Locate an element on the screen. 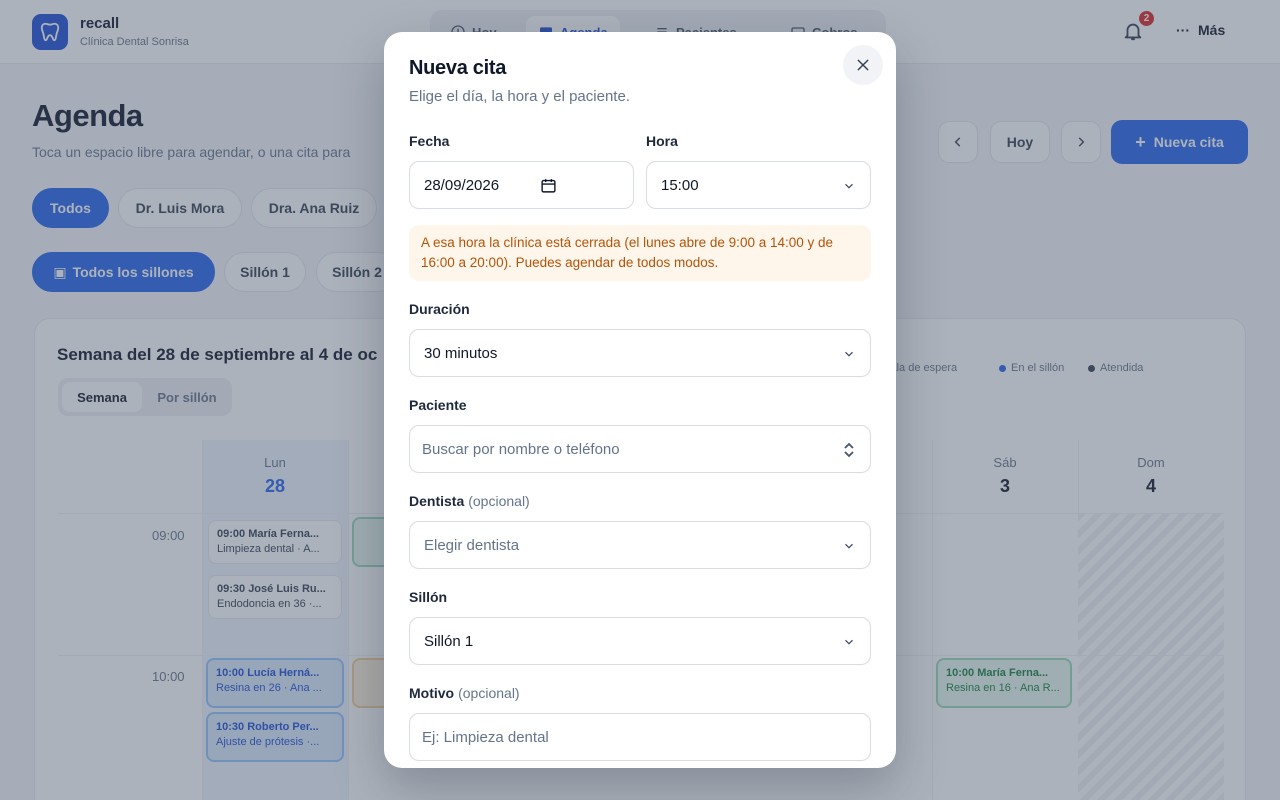 The height and width of the screenshot is (800, 1280). time-label: Hora is located at coordinates (662, 141).